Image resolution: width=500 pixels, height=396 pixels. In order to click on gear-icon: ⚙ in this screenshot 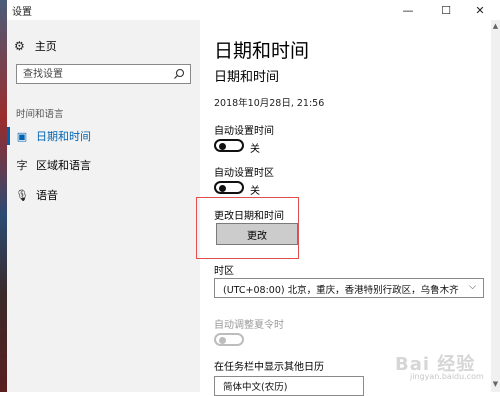, I will do `click(19, 46)`.